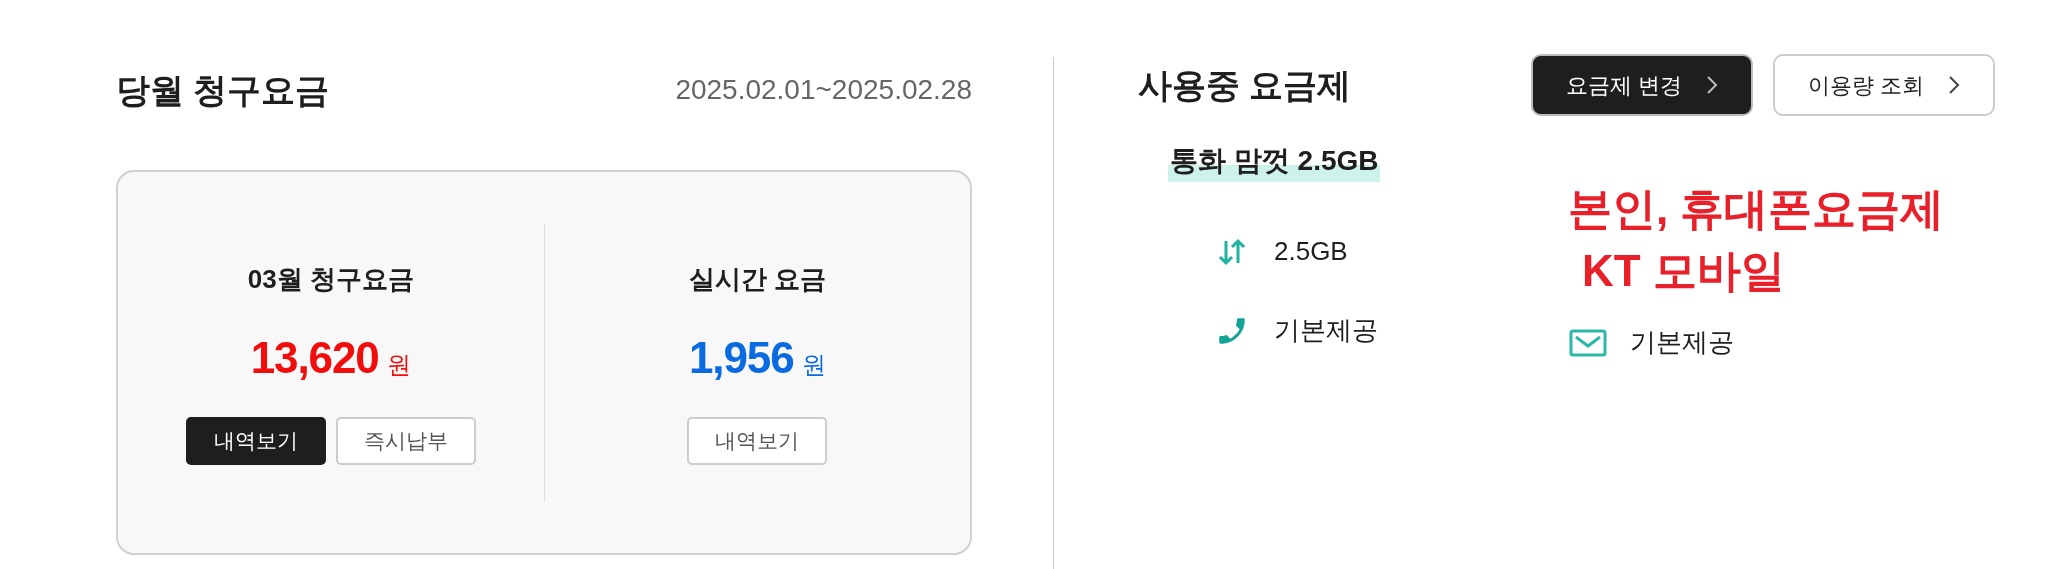 The width and height of the screenshot is (2071, 569). What do you see at coordinates (1884, 85) in the screenshot?
I see `plan-button: 이용량 조회` at bounding box center [1884, 85].